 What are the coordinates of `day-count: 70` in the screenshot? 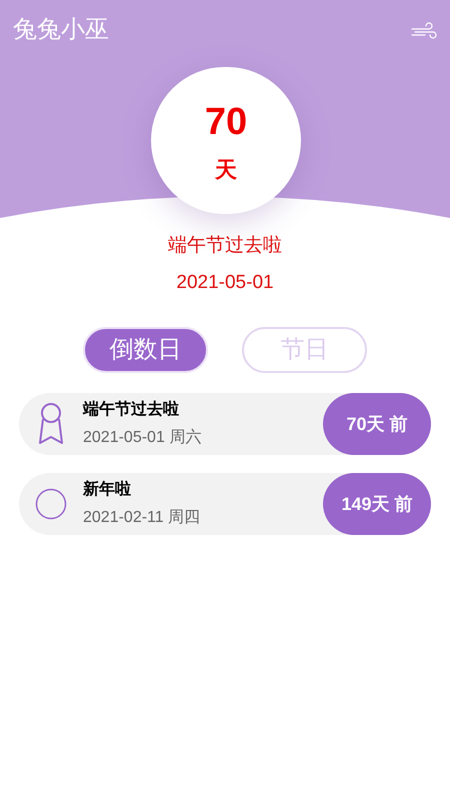 It's located at (226, 122).